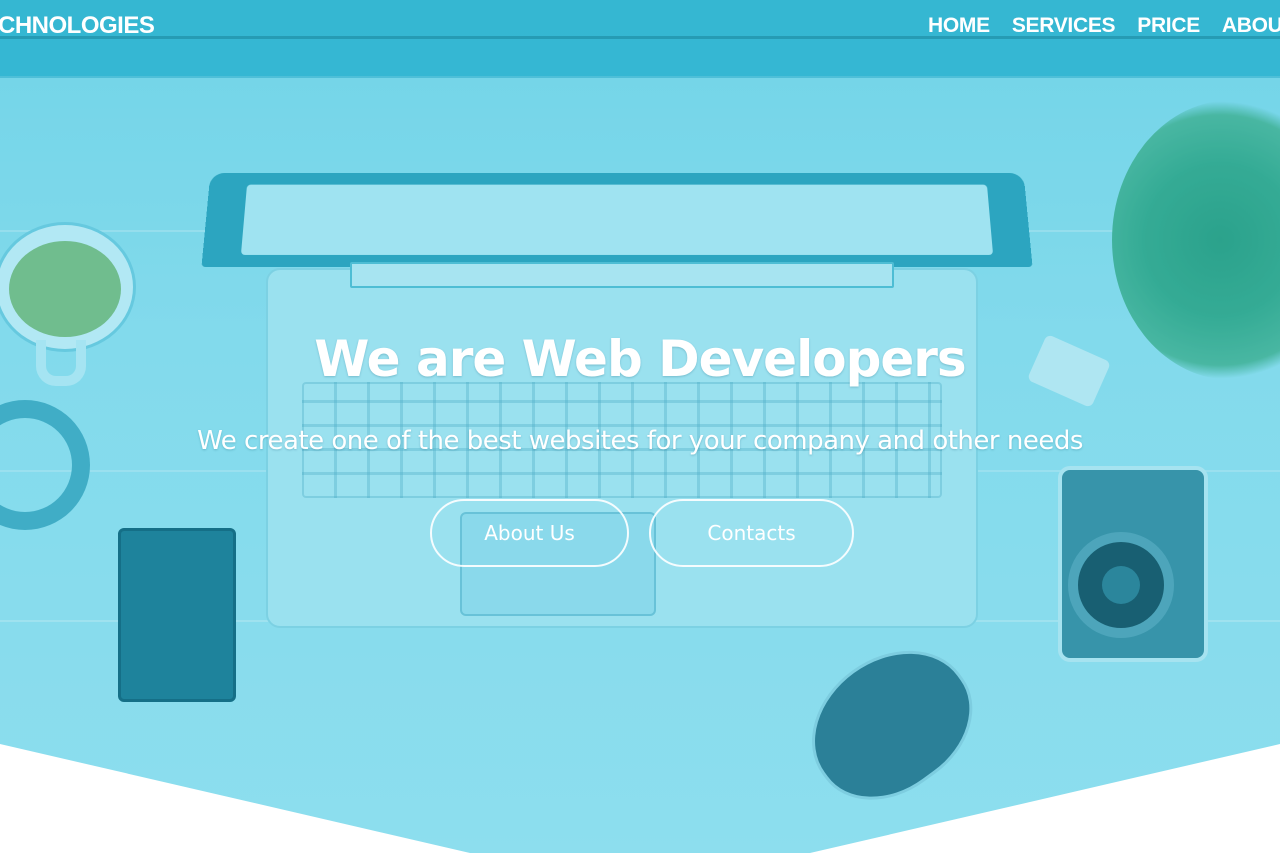 The width and height of the screenshot is (1280, 853). What do you see at coordinates (640, 39) in the screenshot?
I see `top-navigation-bar: CHNOLOGIES HOME SERVICES PRICE ABOUT` at bounding box center [640, 39].